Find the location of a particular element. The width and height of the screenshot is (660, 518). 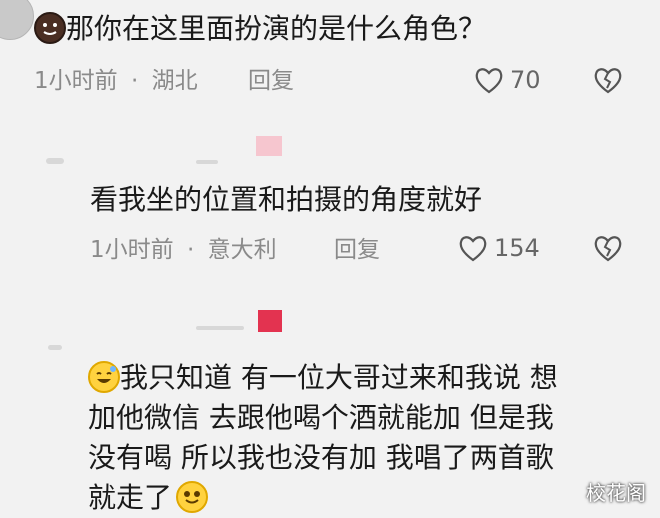

comment-1-like-count: 70 is located at coordinates (525, 80).